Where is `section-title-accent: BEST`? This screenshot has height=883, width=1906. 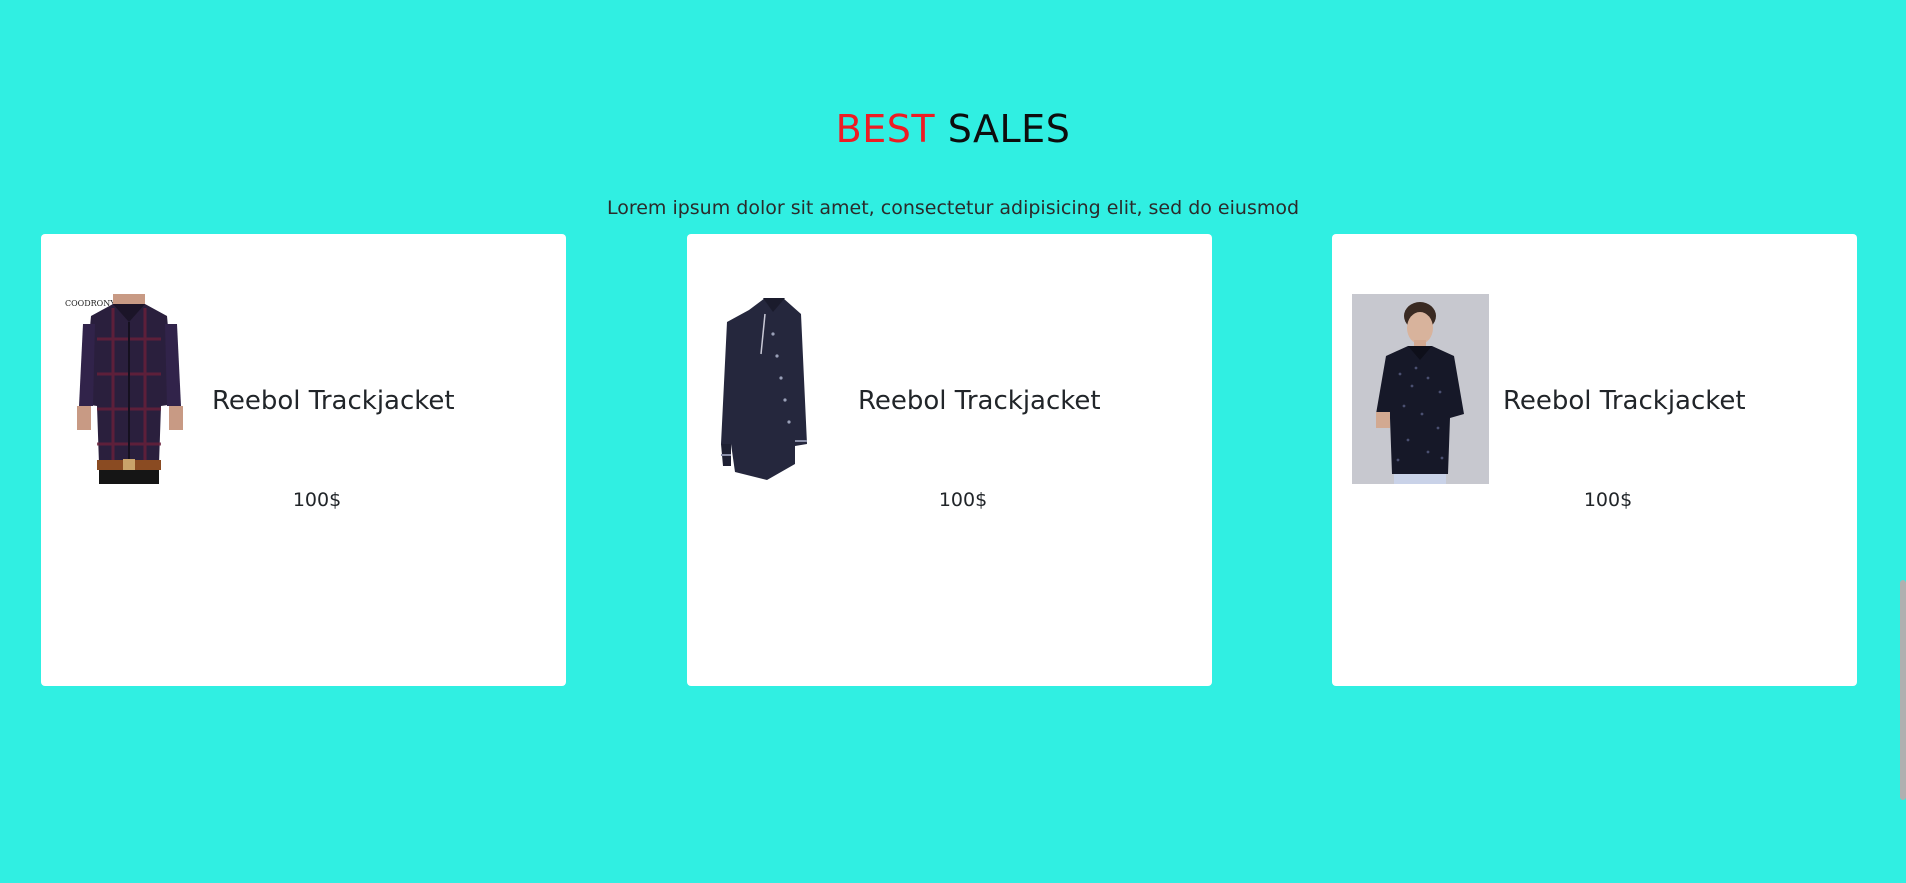
section-title-accent: BEST is located at coordinates (885, 129).